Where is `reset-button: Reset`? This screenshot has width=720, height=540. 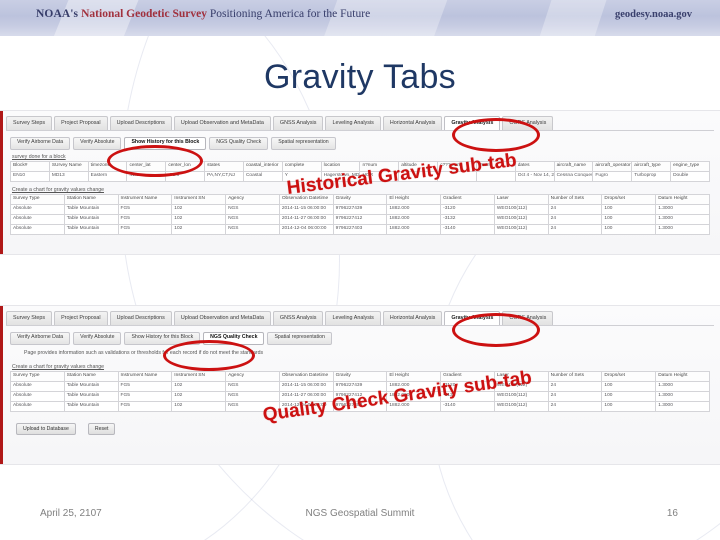 reset-button: Reset is located at coordinates (101, 429).